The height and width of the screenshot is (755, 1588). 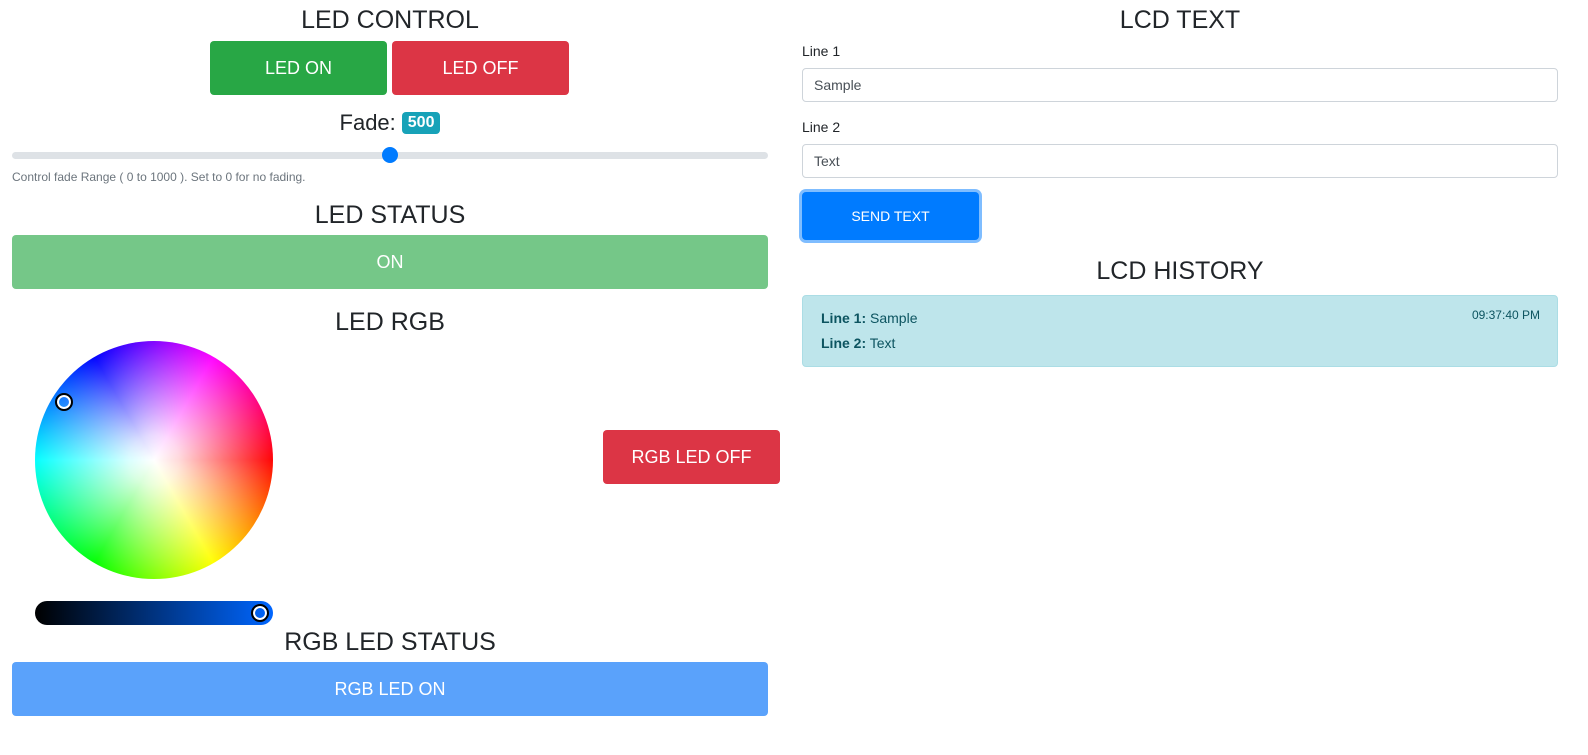 What do you see at coordinates (691, 457) in the screenshot?
I see `rgb-led-off-button: RGB LED OFF` at bounding box center [691, 457].